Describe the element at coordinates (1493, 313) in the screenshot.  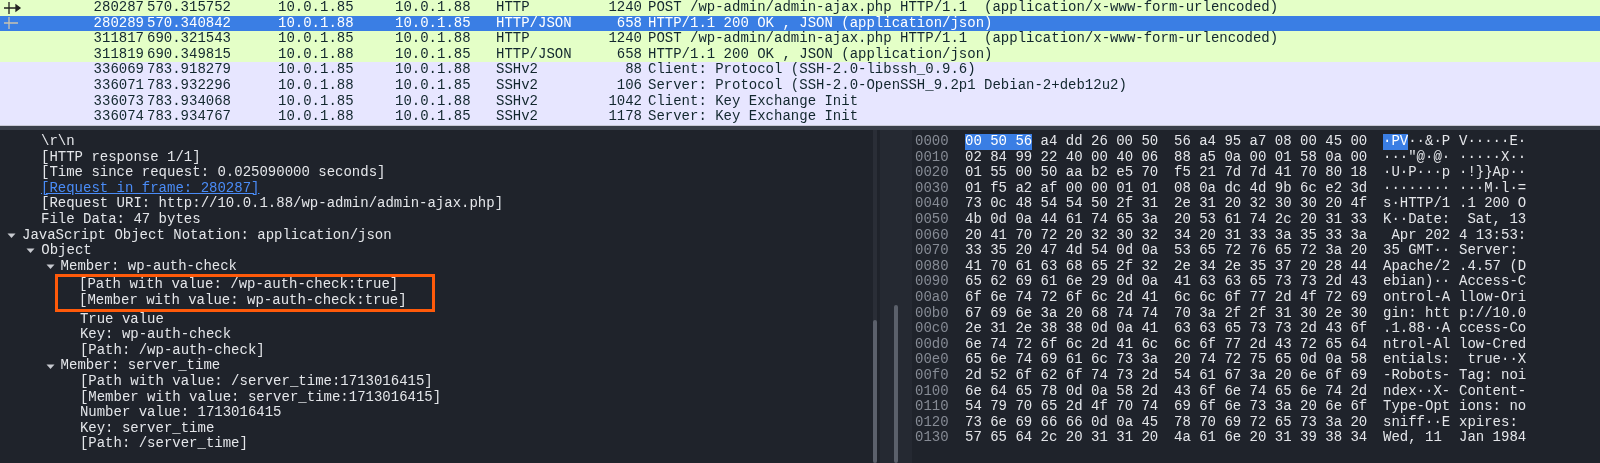
I see `ascii-text: p://10.0` at that location.